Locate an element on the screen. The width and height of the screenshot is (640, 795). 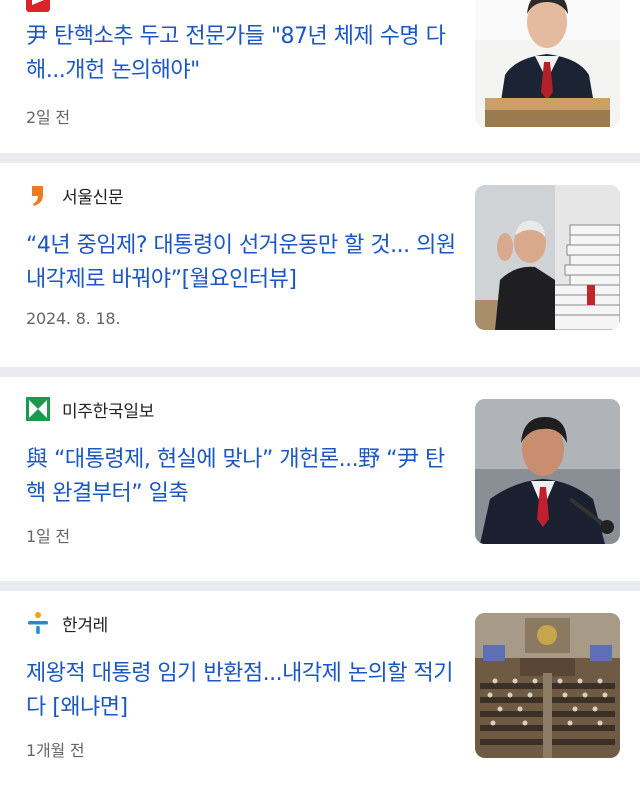
article-time: 1일 전 is located at coordinates (48, 536).